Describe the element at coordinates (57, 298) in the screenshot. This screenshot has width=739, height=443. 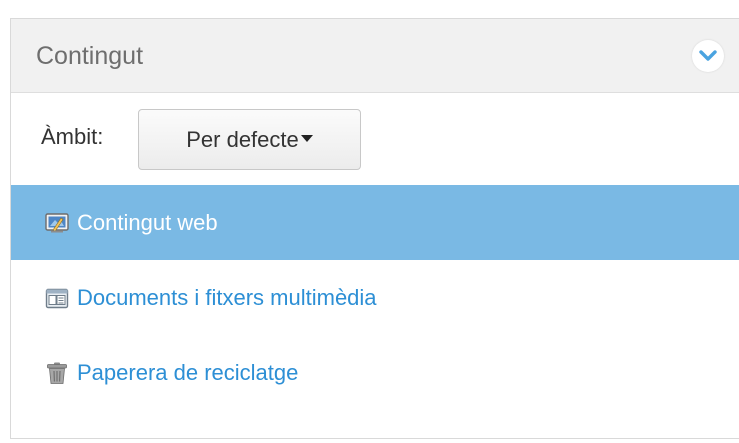
I see `documents-media-icon` at that location.